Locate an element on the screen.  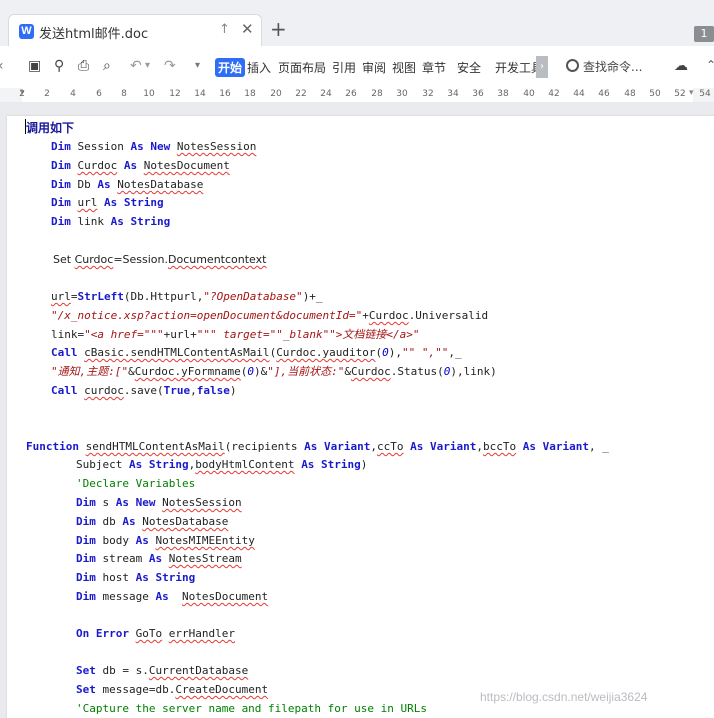
code-token: ,_ is located at coordinates (455, 352).